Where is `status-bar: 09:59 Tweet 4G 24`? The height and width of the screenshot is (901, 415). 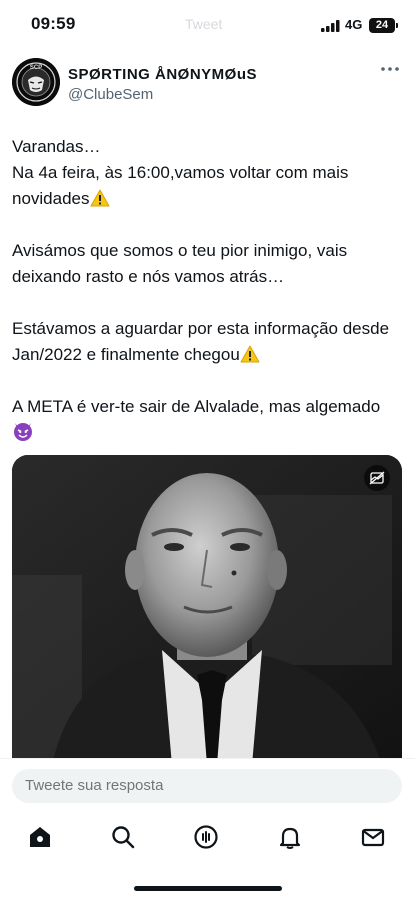
status-bar: 09:59 Tweet 4G 24 is located at coordinates (207, 26).